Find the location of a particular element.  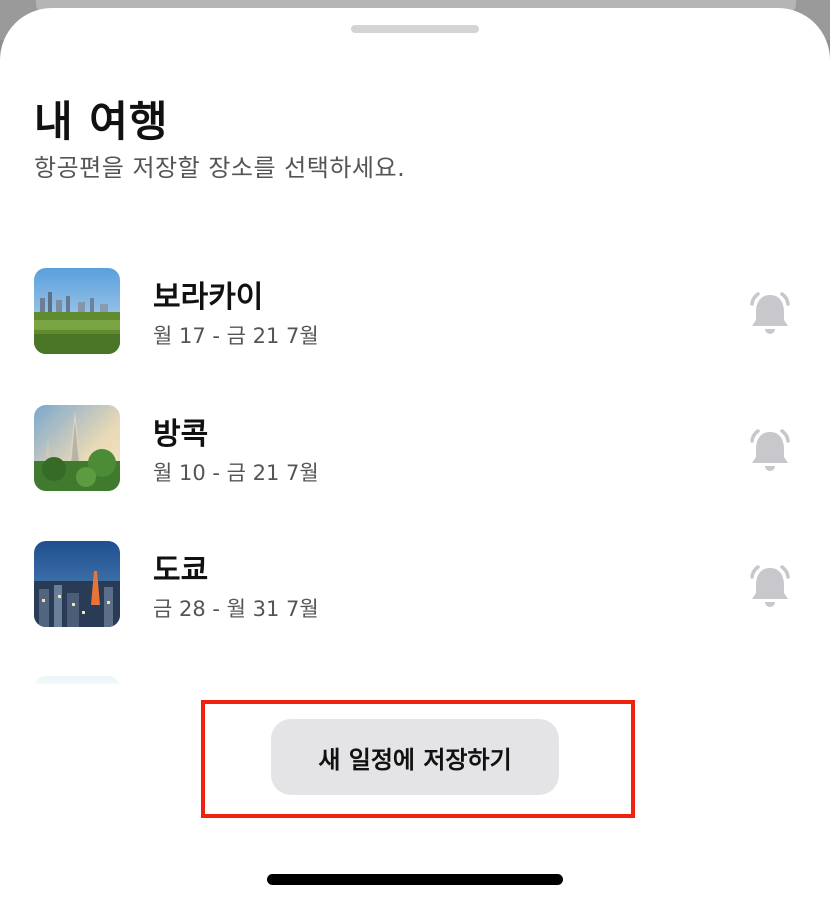

trip-dates: 금 28 - 월 31 7월 is located at coordinates (236, 609).